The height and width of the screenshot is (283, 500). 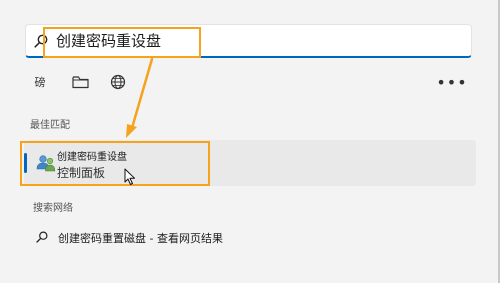 I want to click on globe-icon, so click(x=118, y=82).